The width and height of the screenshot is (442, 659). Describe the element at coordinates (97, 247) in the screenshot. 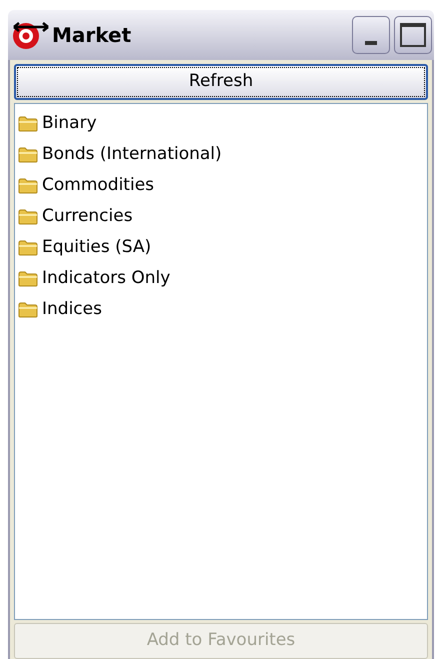

I see `tree-item: Equities (SA)` at that location.